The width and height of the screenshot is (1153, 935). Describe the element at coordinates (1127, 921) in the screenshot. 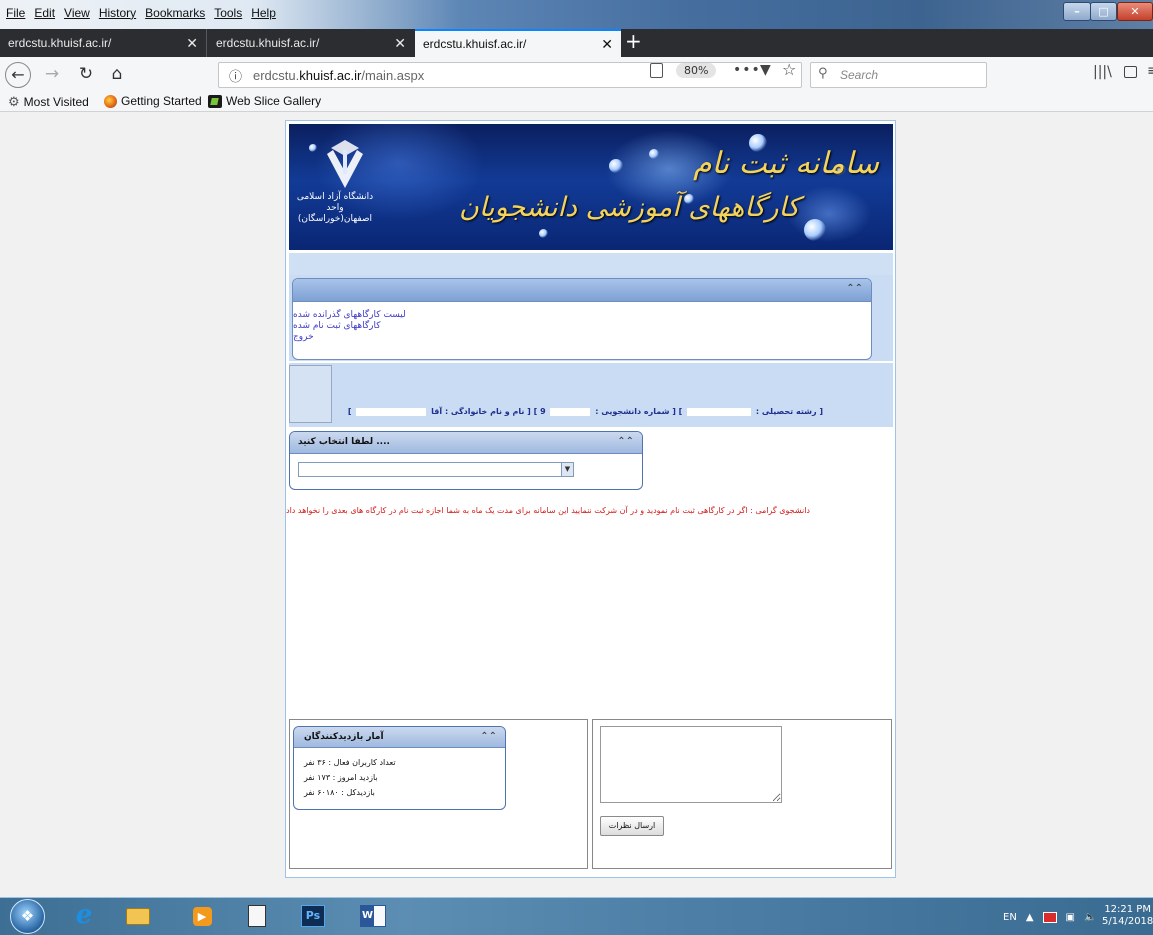

I see `clock-date: 5/14/2018` at that location.